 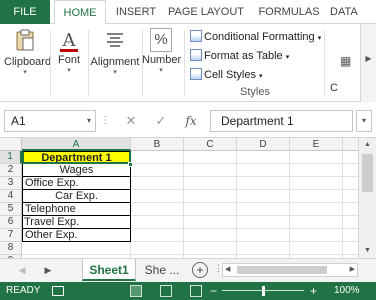 What do you see at coordinates (196, 36) in the screenshot?
I see `conditional-formatting-icon` at bounding box center [196, 36].